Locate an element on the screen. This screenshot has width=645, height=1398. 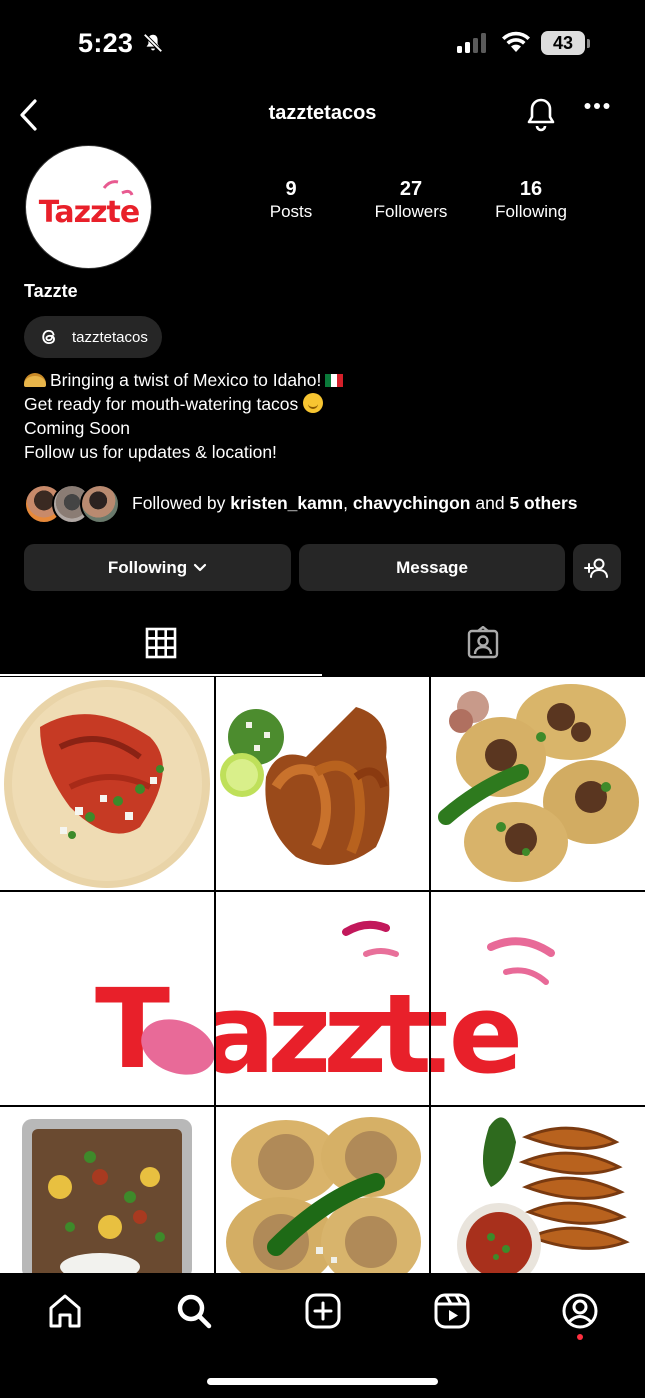
quesabirria-photo is located at coordinates (543, 1195).